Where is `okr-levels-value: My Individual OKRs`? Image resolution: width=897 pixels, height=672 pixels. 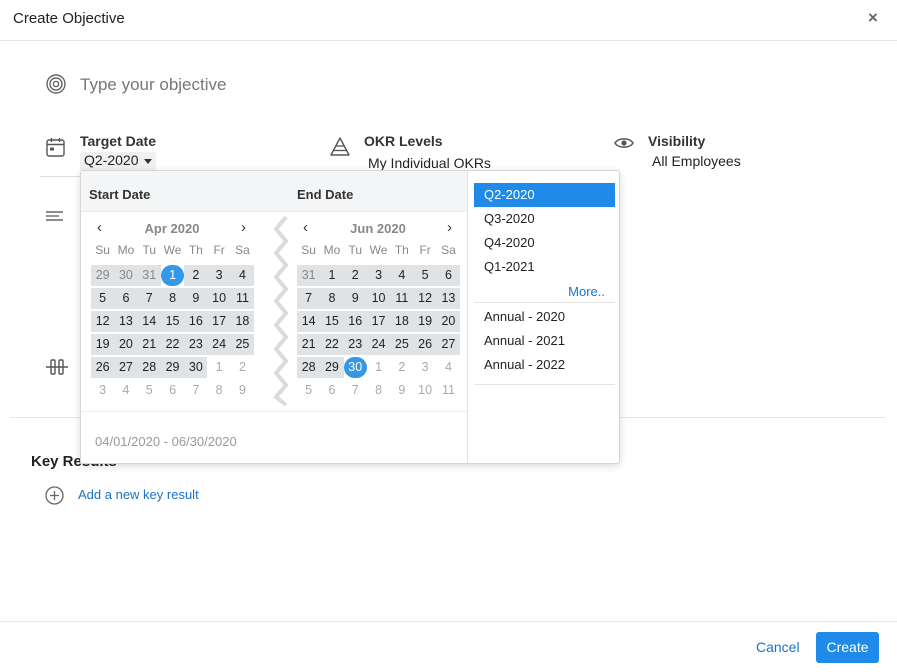
okr-levels-value: My Individual OKRs is located at coordinates (429, 163).